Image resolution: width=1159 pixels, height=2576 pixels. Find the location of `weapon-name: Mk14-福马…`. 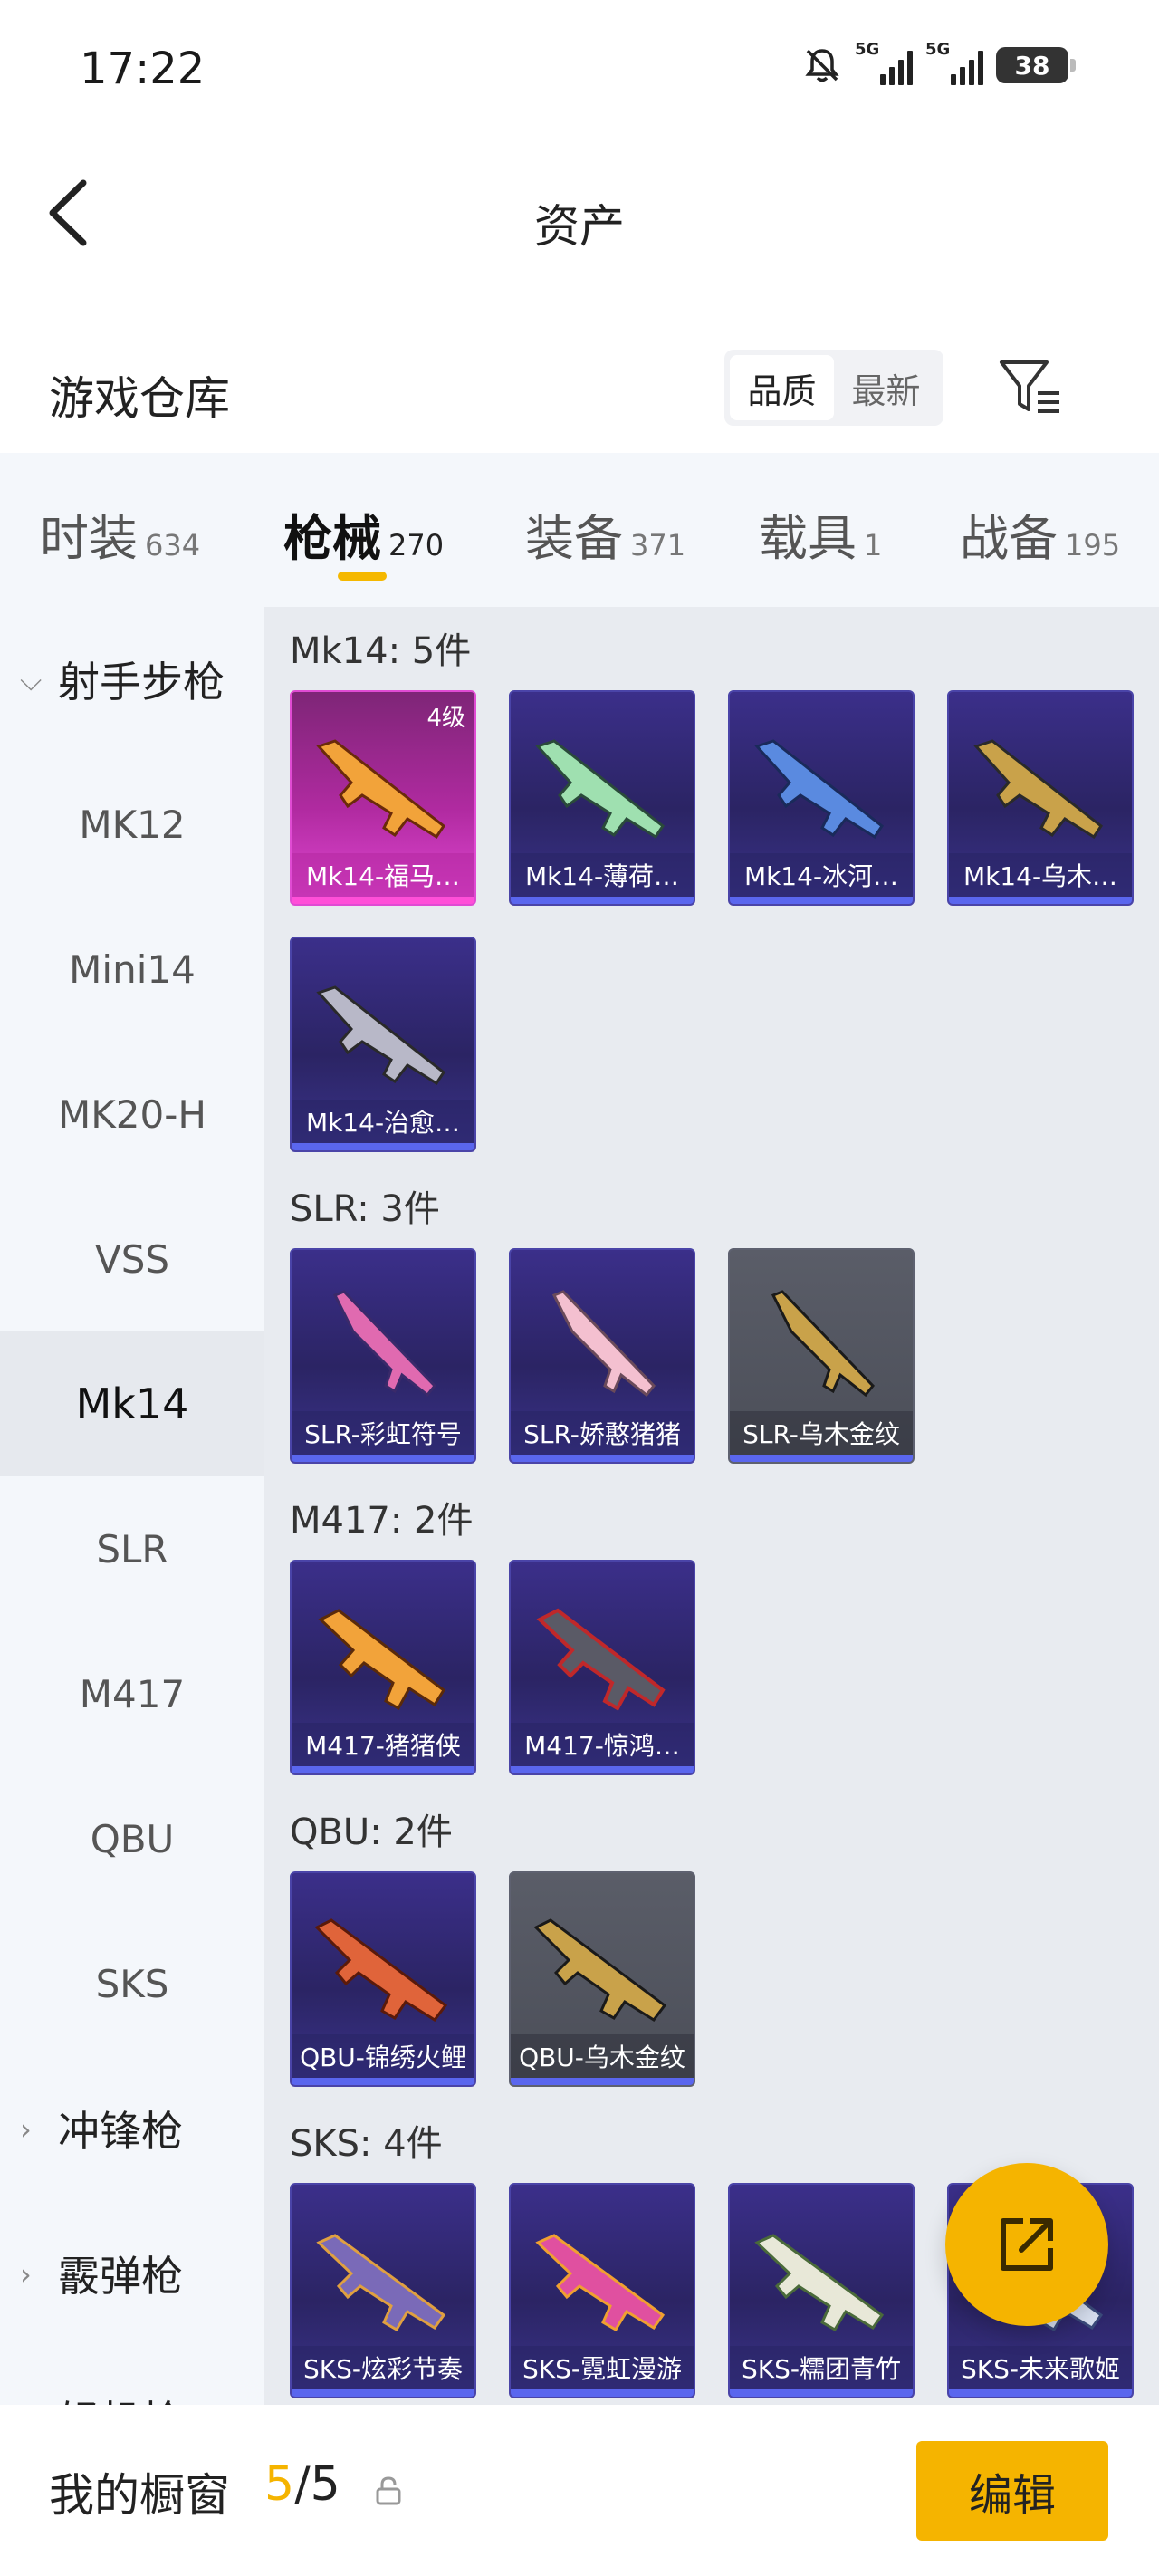

weapon-name: Mk14-福马… is located at coordinates (383, 875).